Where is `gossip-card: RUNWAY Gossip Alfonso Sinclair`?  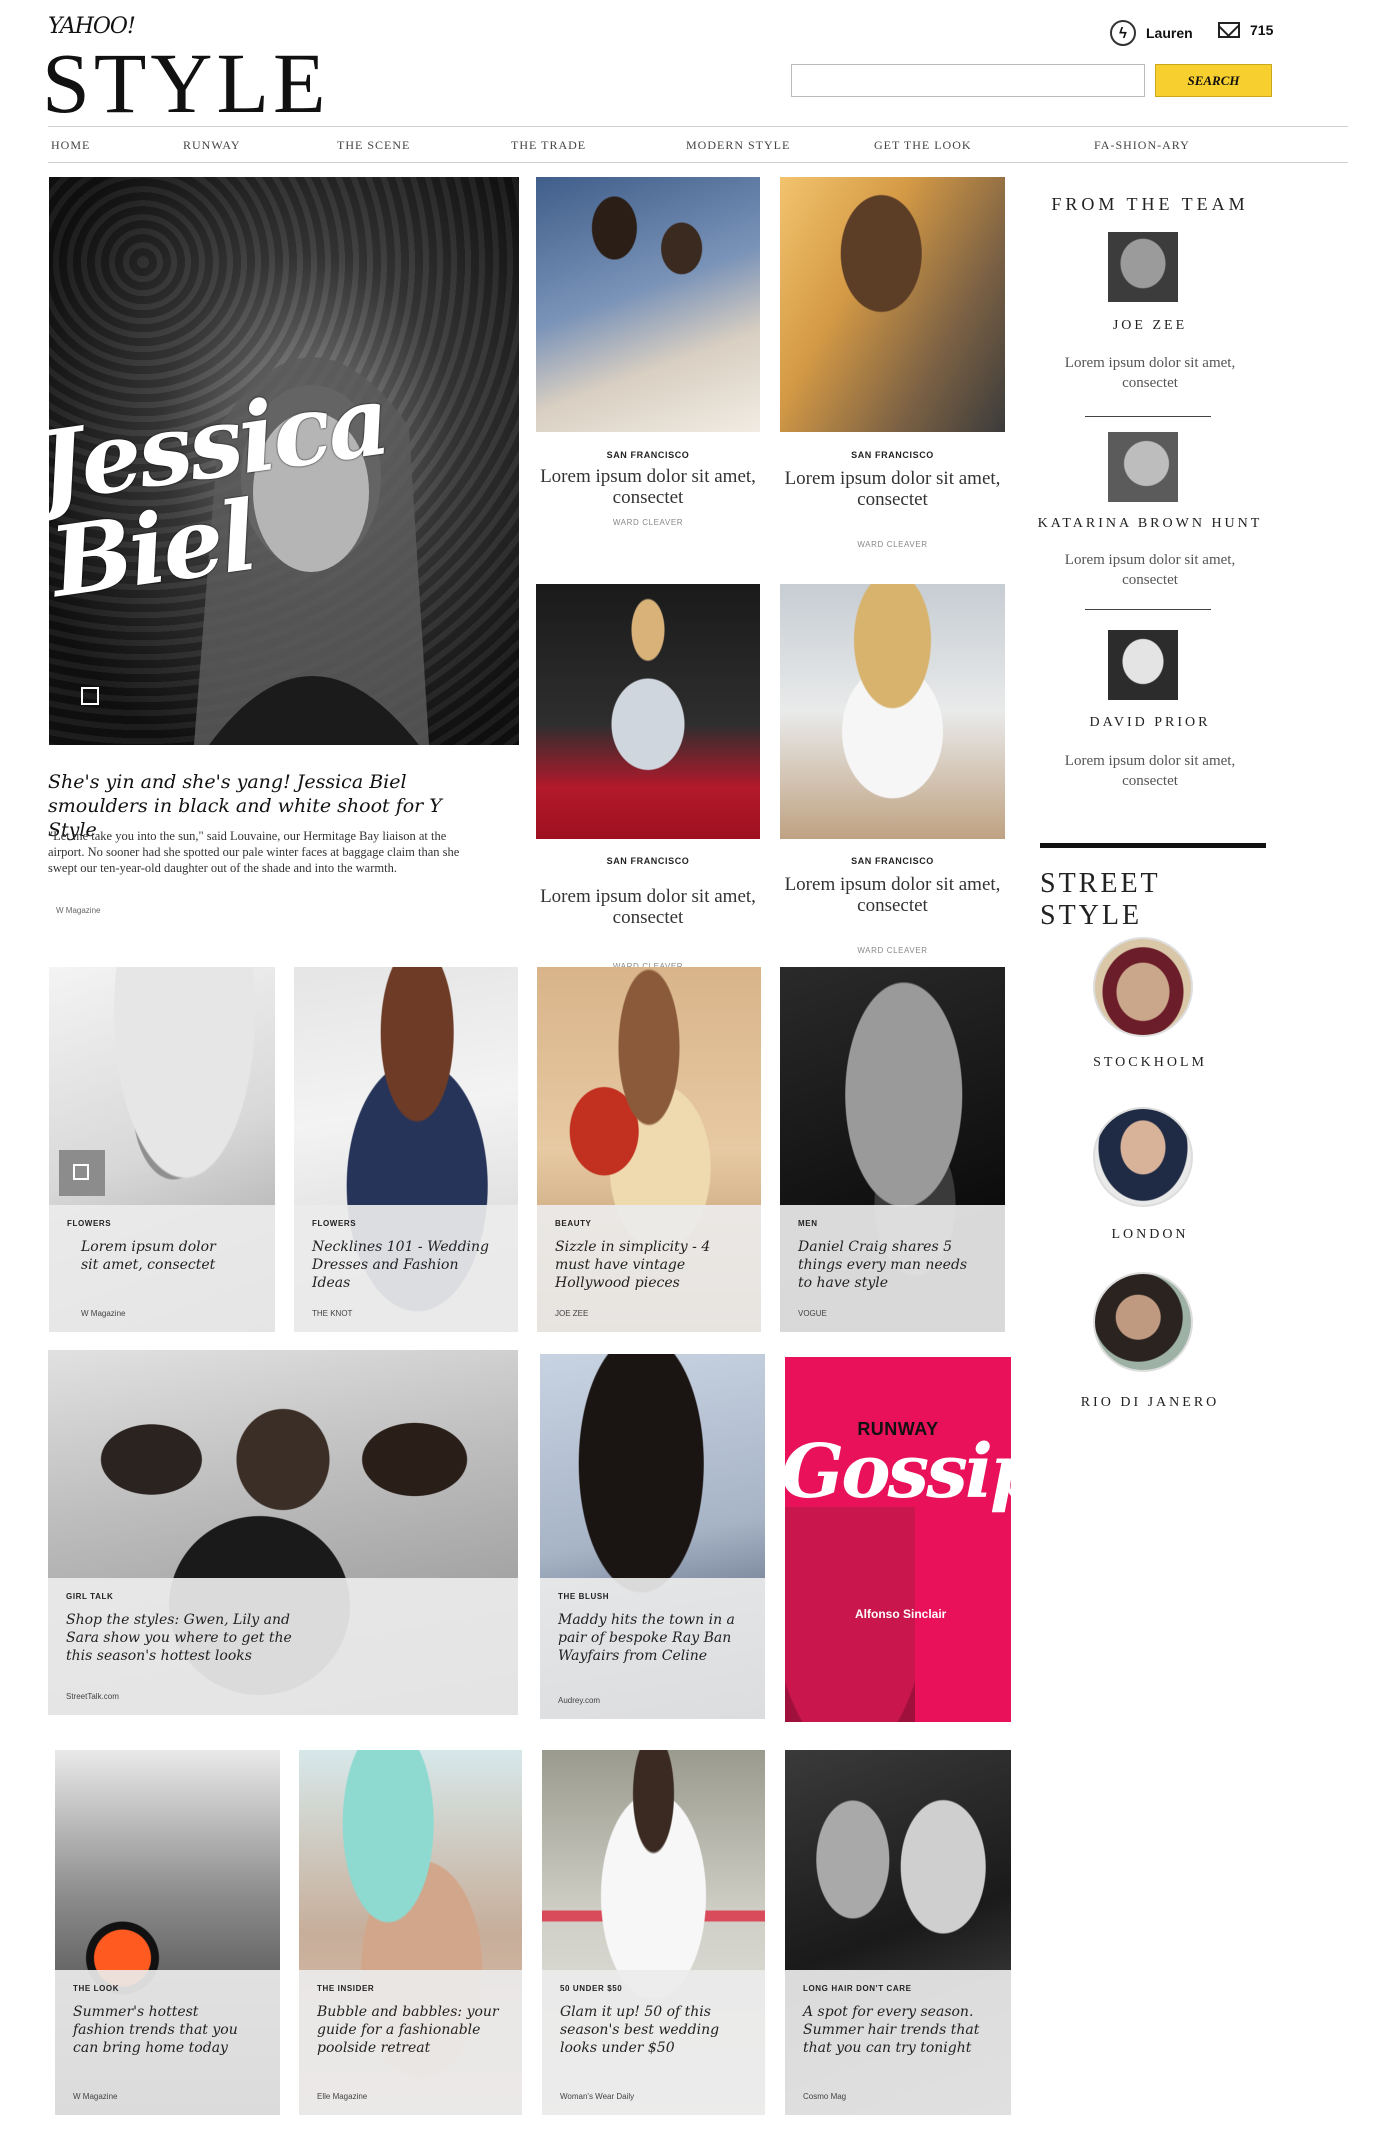
gossip-card: RUNWAY Gossip Alfonso Sinclair is located at coordinates (898, 1539).